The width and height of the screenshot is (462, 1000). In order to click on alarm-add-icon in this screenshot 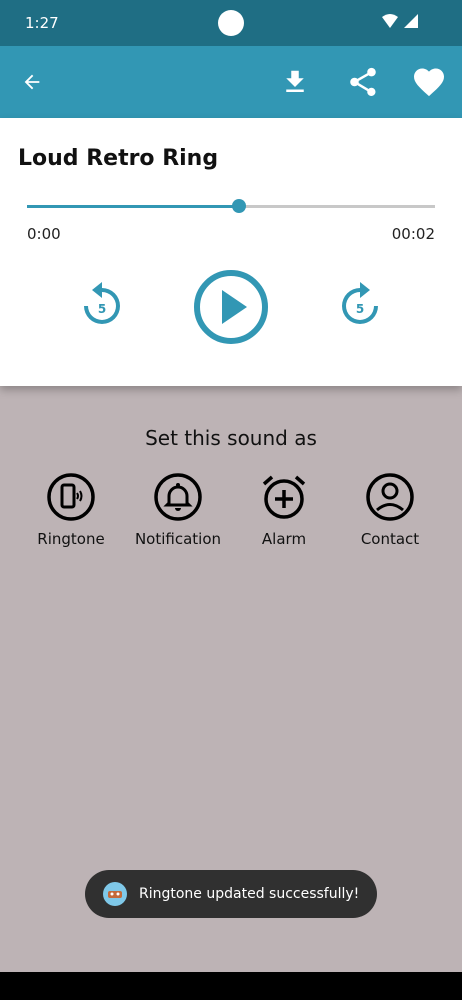, I will do `click(284, 497)`.